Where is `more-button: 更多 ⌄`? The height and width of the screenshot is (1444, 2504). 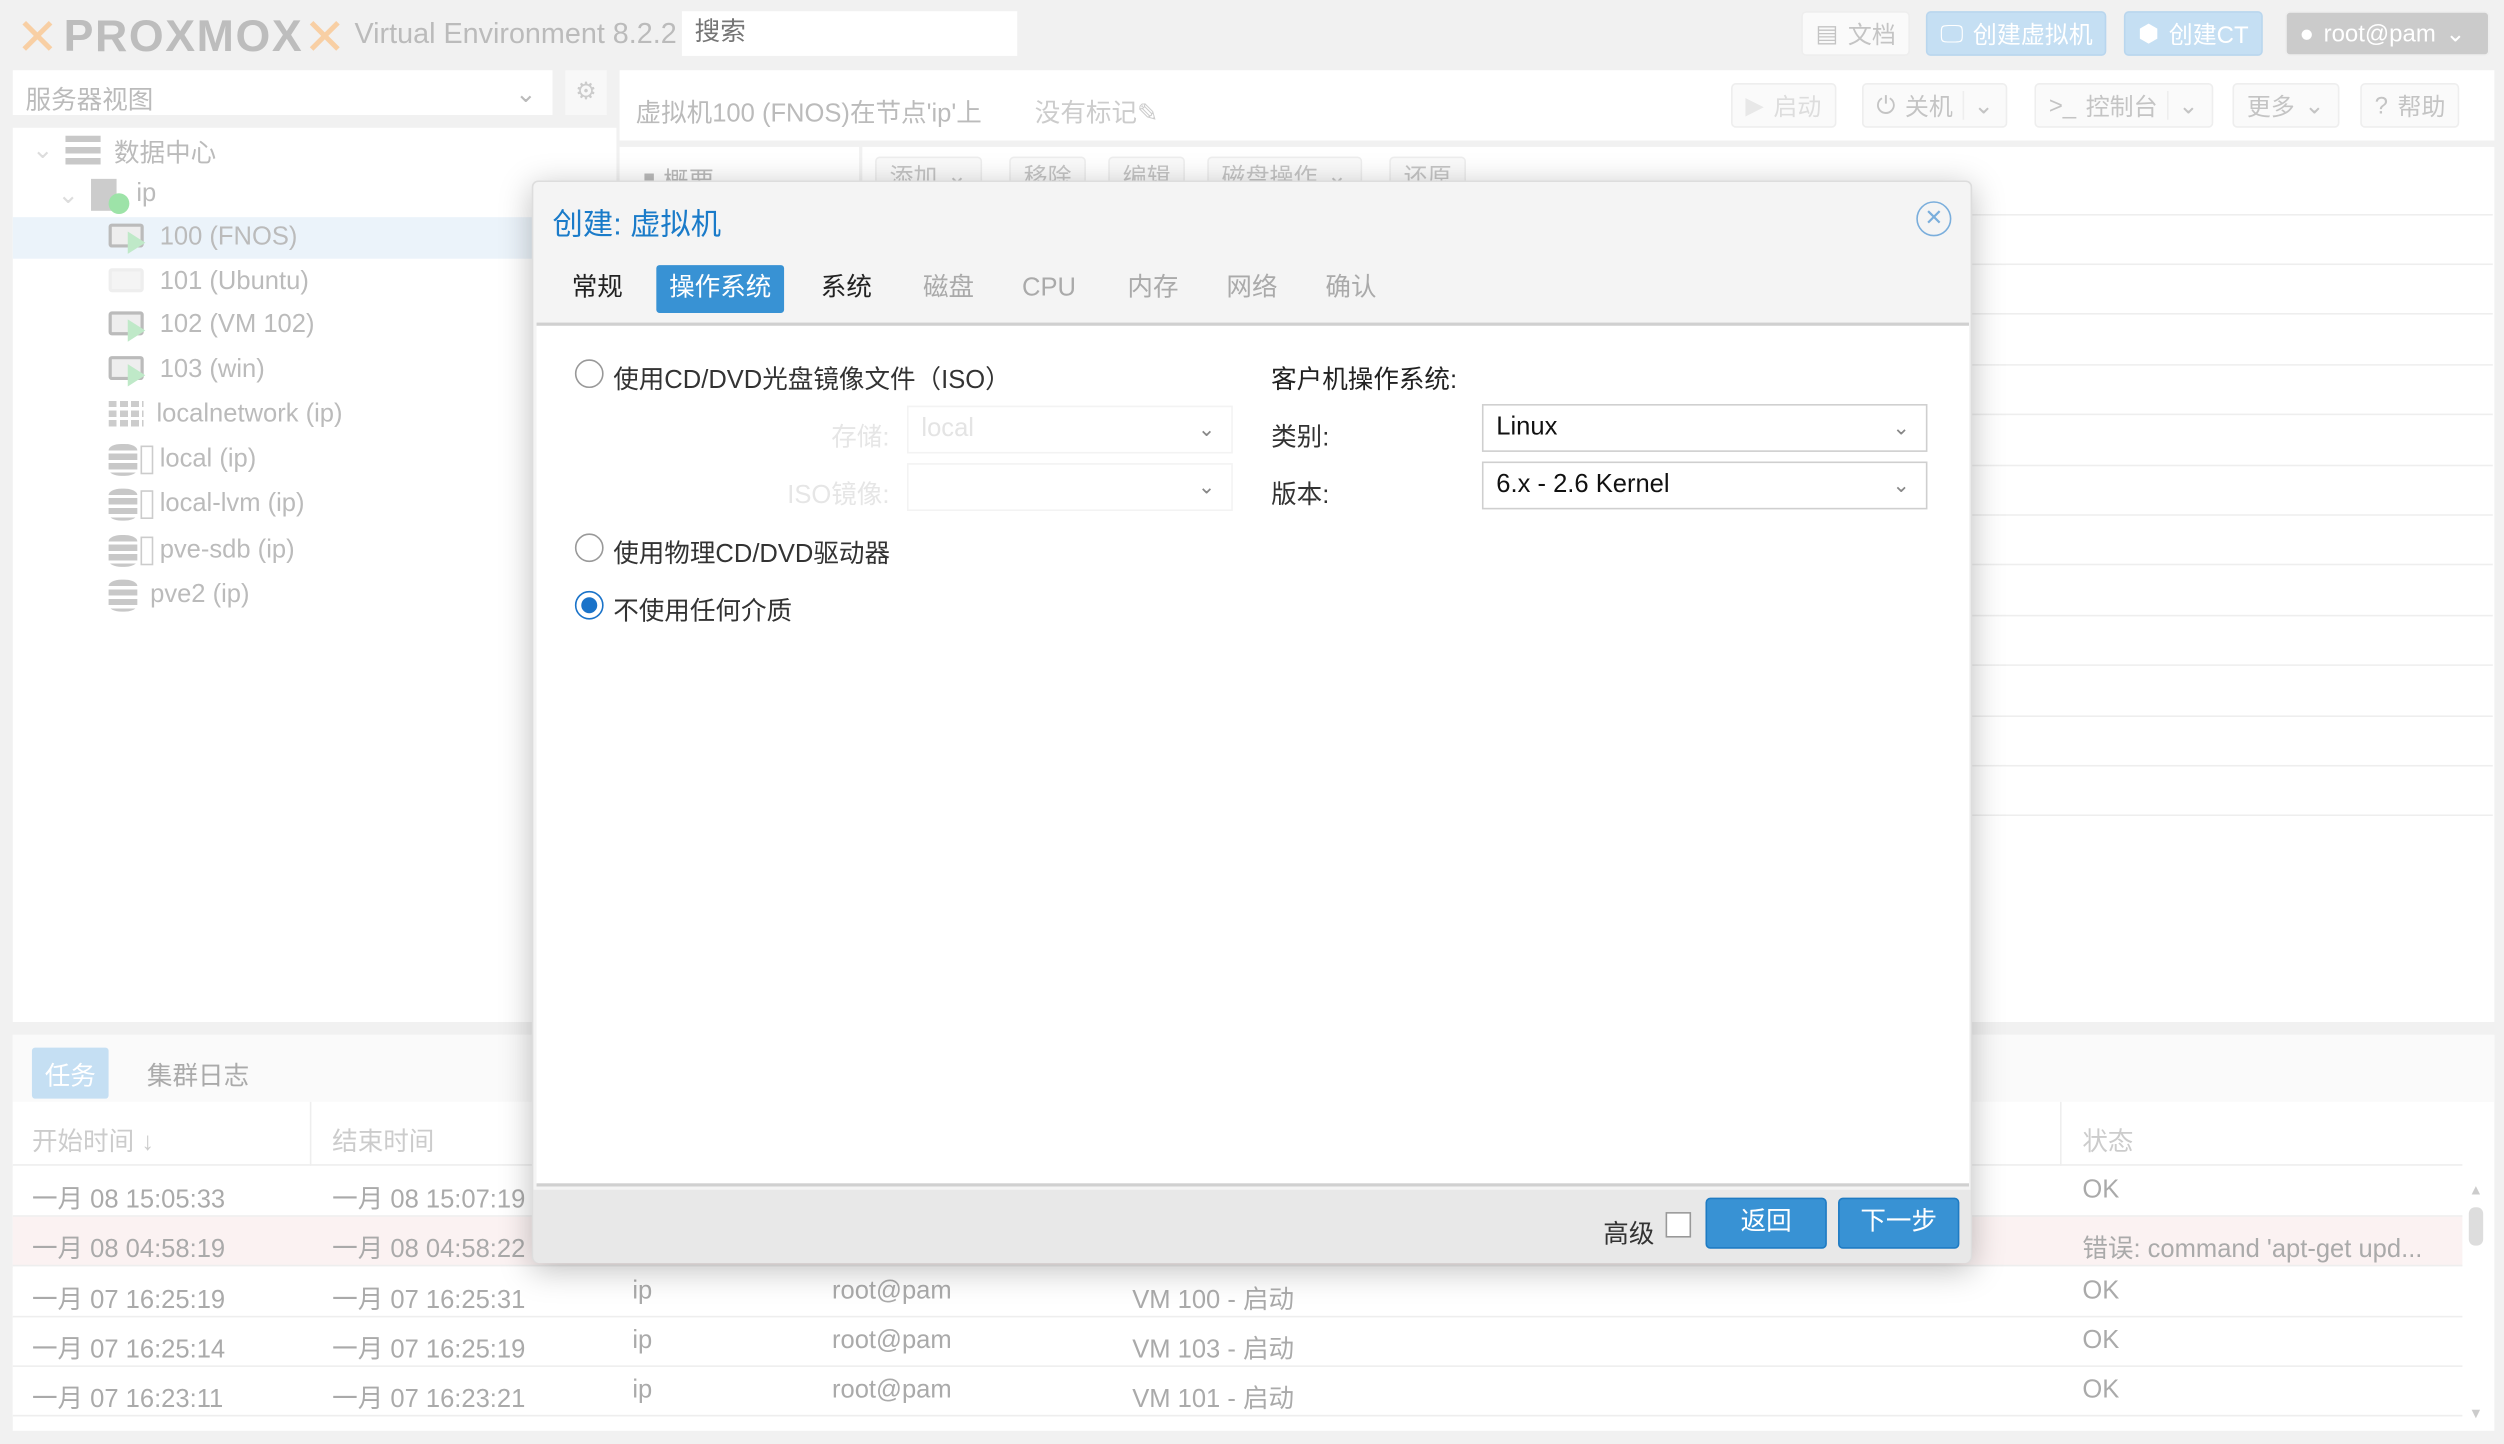 more-button: 更多 ⌄ is located at coordinates (2285, 105).